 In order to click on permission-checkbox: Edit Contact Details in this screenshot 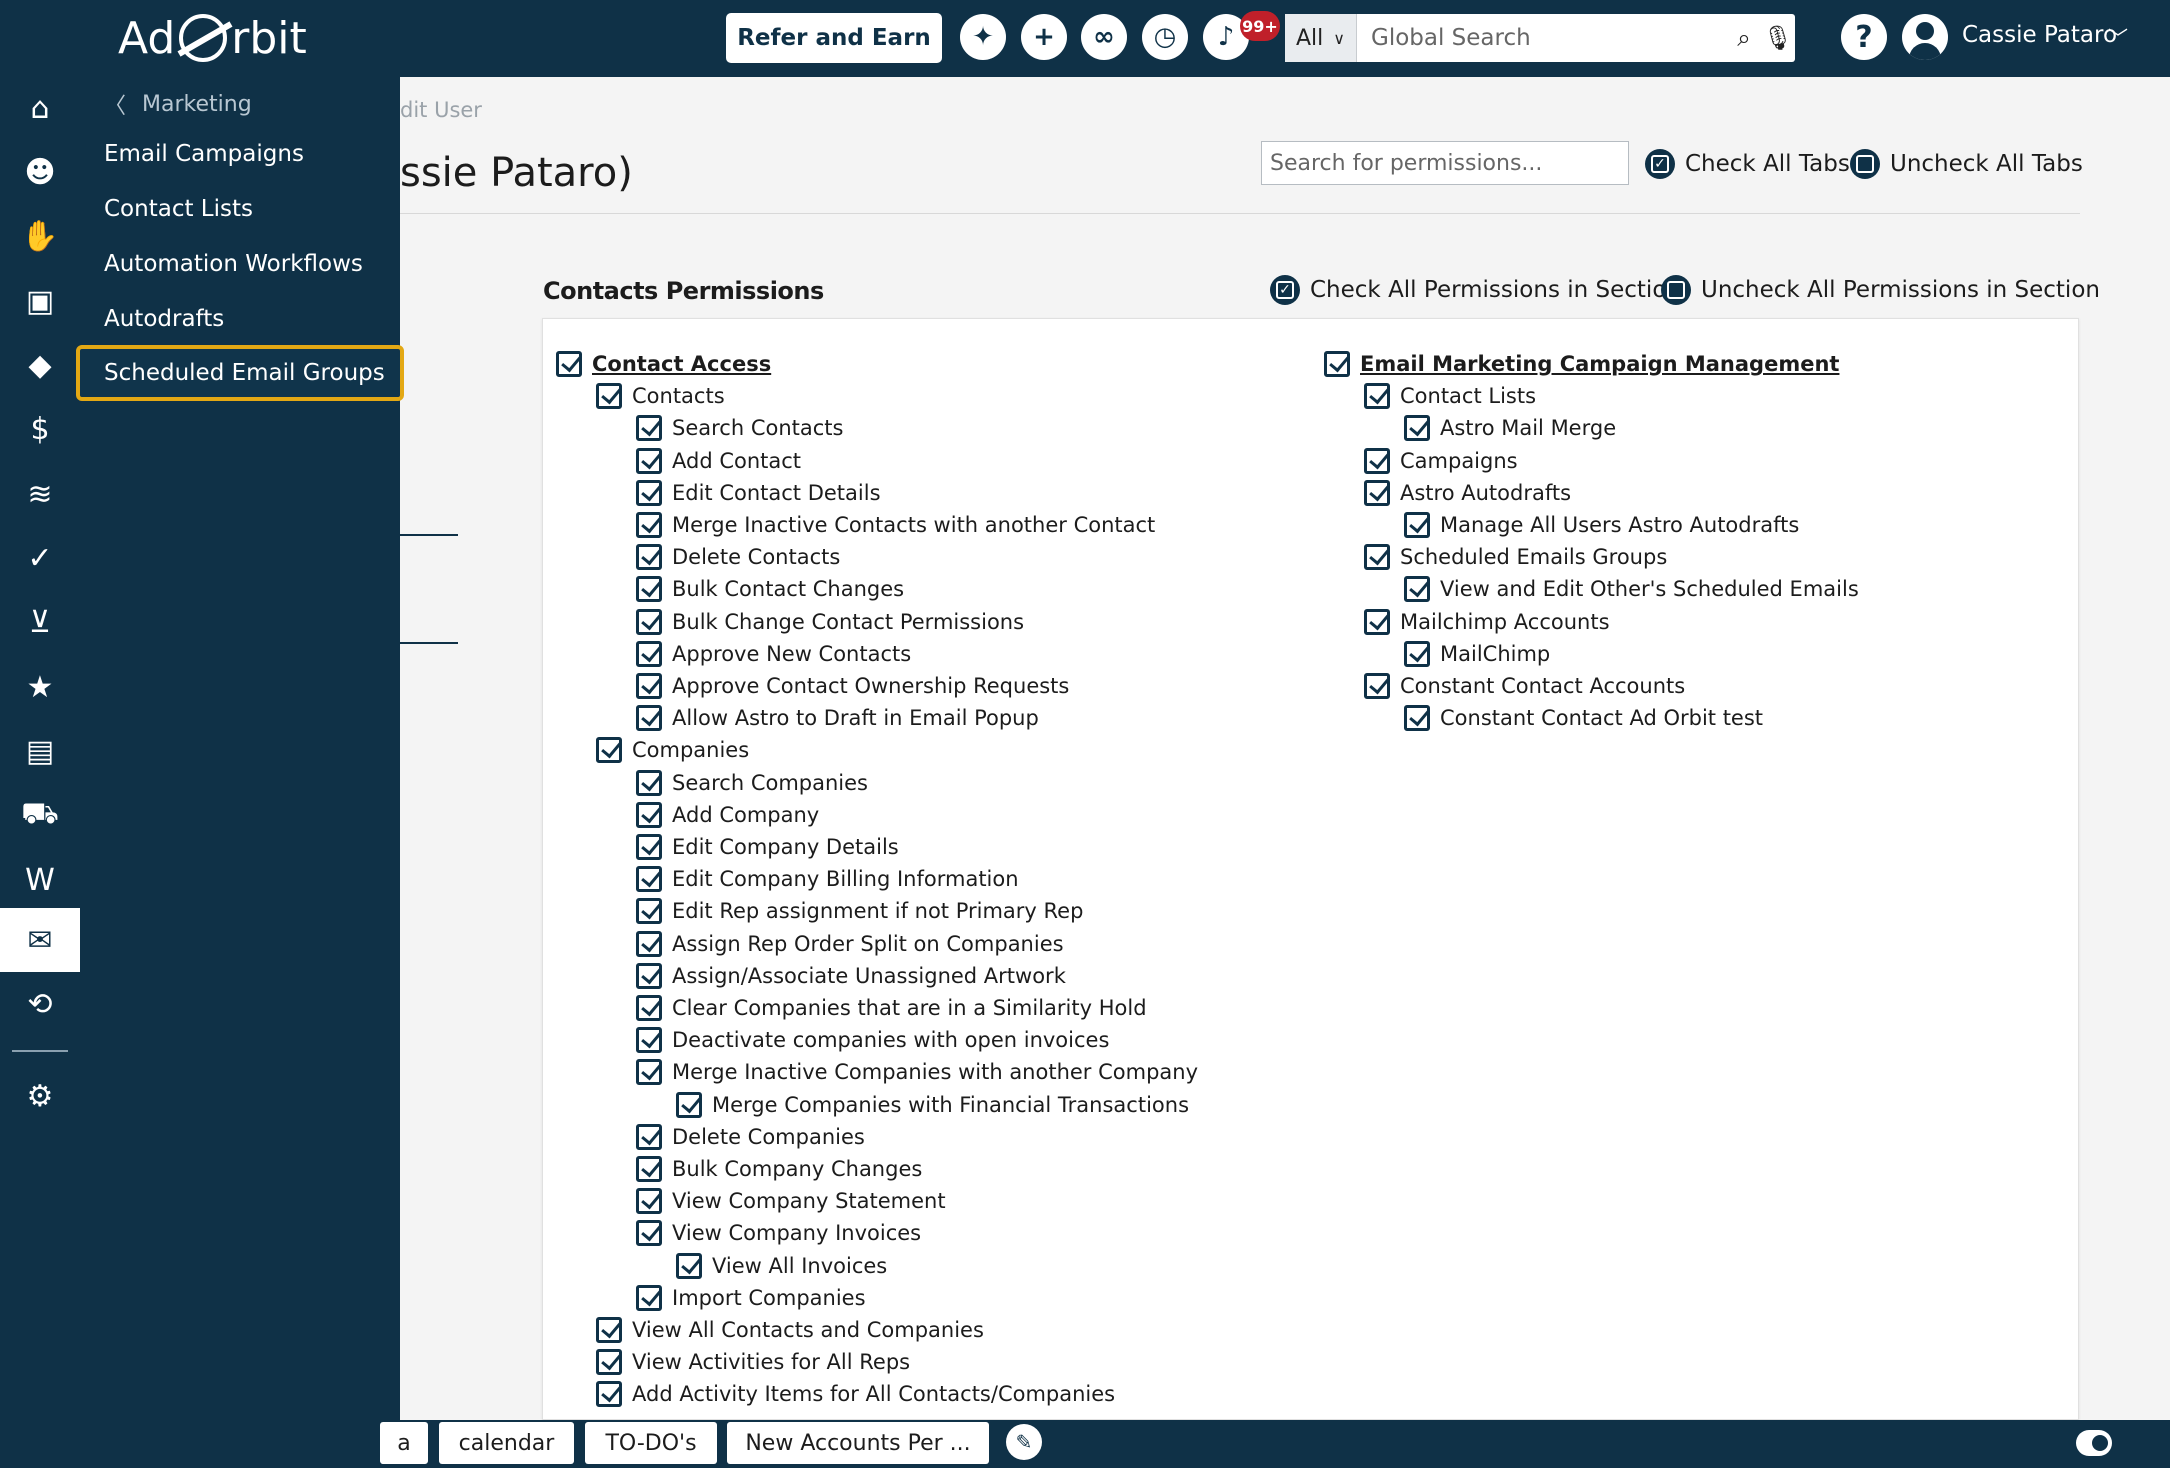, I will do `click(758, 492)`.